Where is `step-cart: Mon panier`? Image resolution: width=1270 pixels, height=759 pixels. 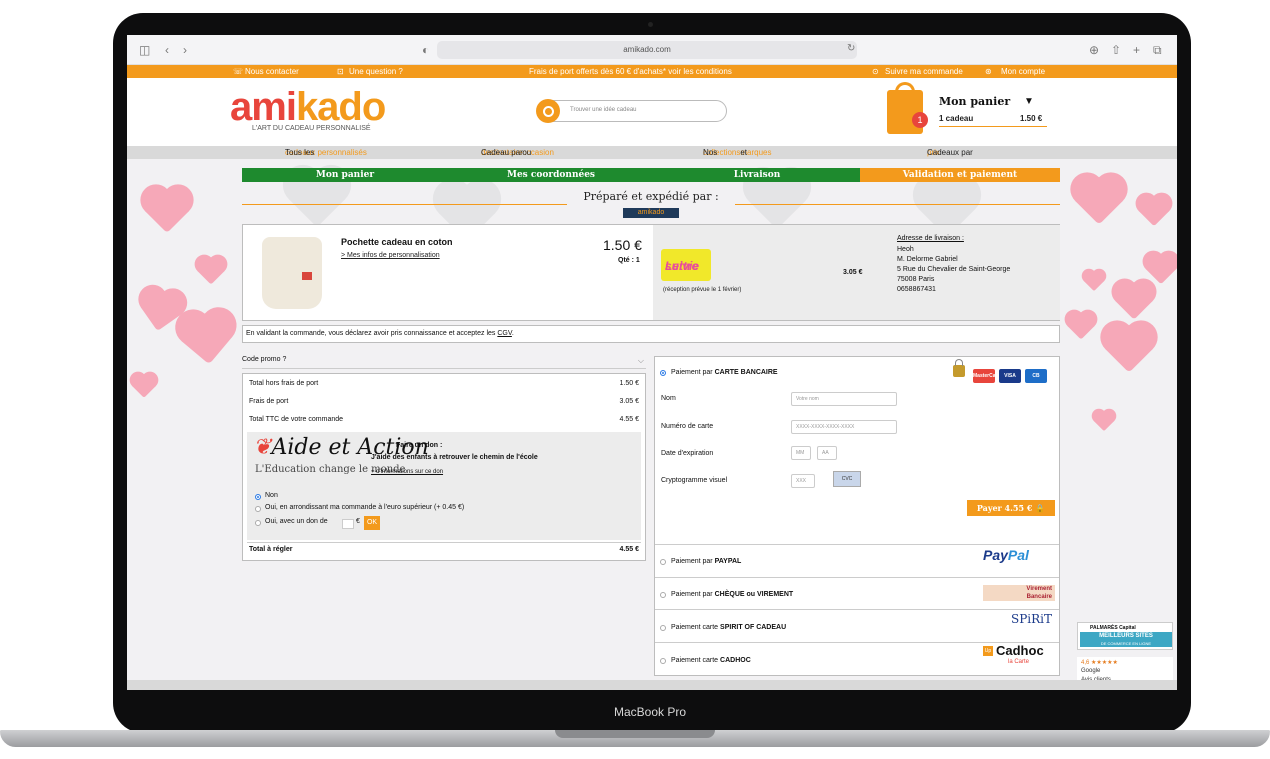
step-cart: Mon panier is located at coordinates (345, 175).